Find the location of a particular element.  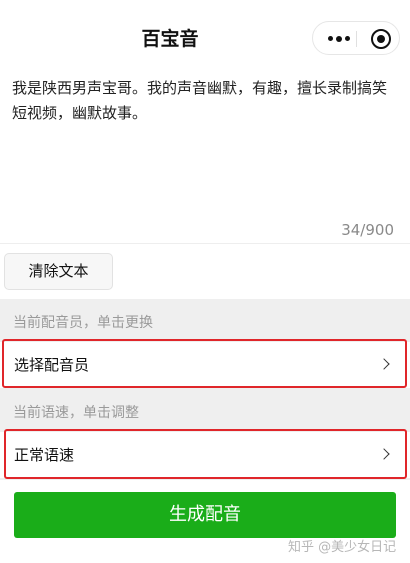

close-miniprogram-icon is located at coordinates (381, 39).